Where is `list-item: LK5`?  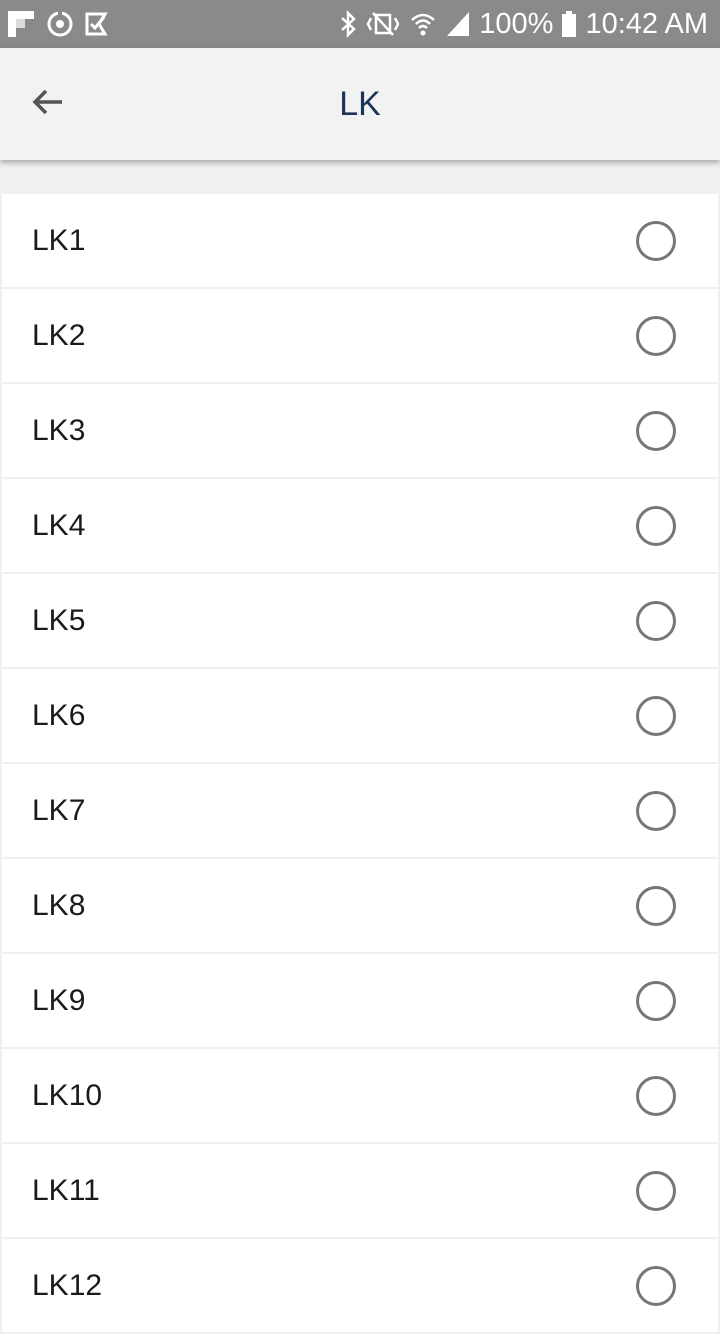
list-item: LK5 is located at coordinates (360, 620).